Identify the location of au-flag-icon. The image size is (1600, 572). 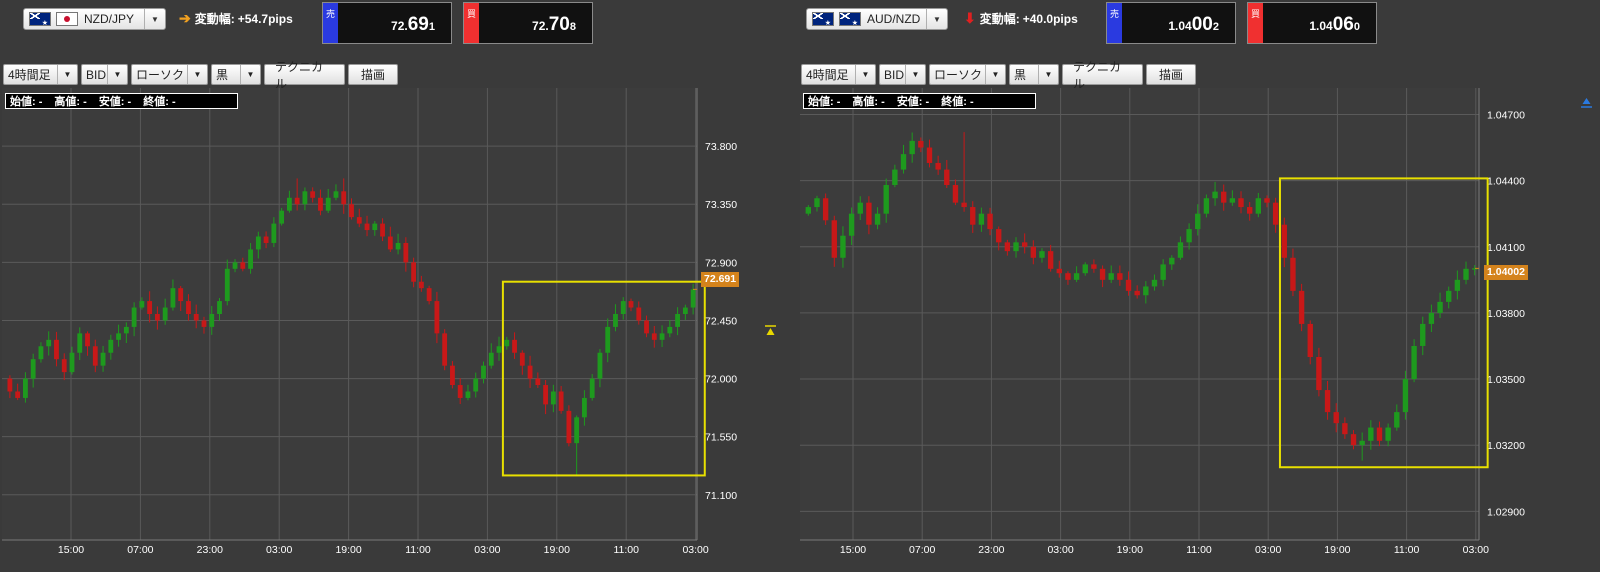
(823, 19).